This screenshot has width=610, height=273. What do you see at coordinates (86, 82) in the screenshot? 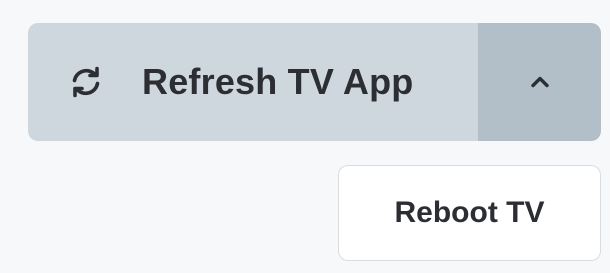
I see `refresh-icon` at bounding box center [86, 82].